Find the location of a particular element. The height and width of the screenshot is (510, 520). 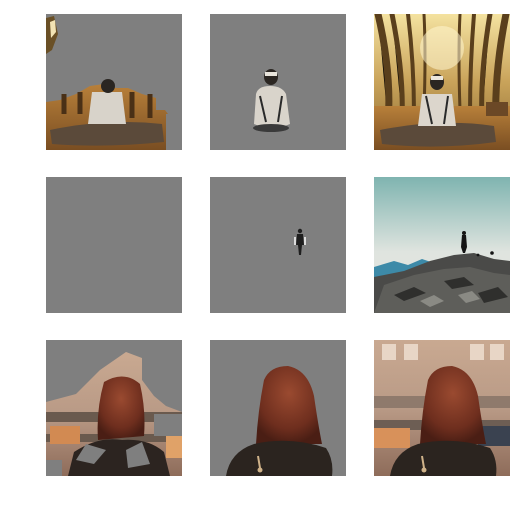

street-masked-subject-tile is located at coordinates (278, 408).